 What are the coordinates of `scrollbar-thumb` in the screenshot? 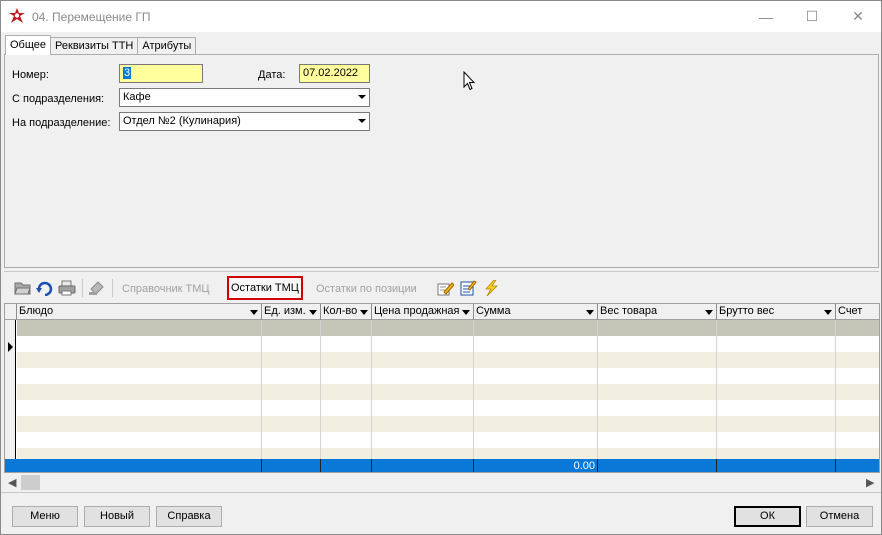 It's located at (30, 482).